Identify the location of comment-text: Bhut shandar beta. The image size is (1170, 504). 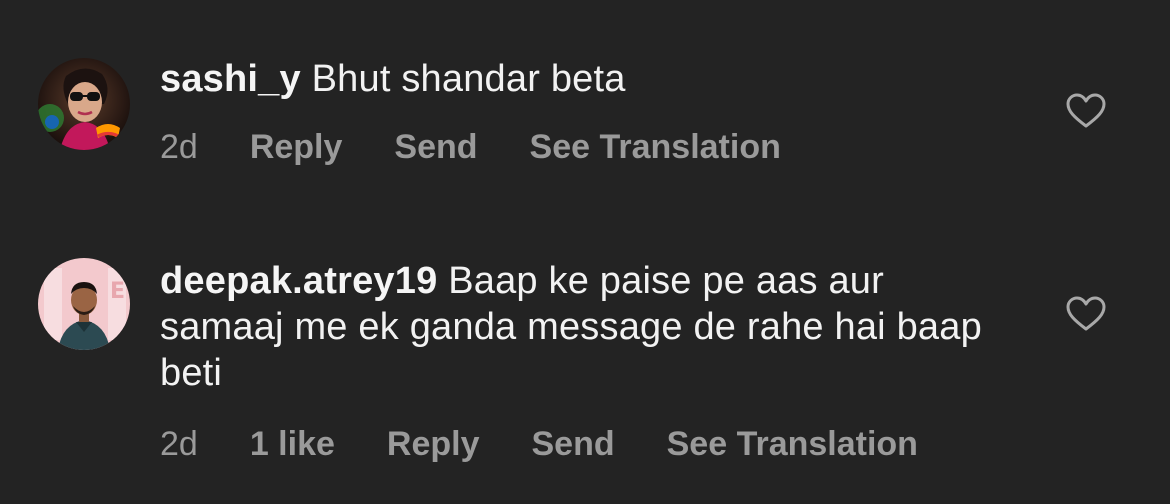
(468, 79).